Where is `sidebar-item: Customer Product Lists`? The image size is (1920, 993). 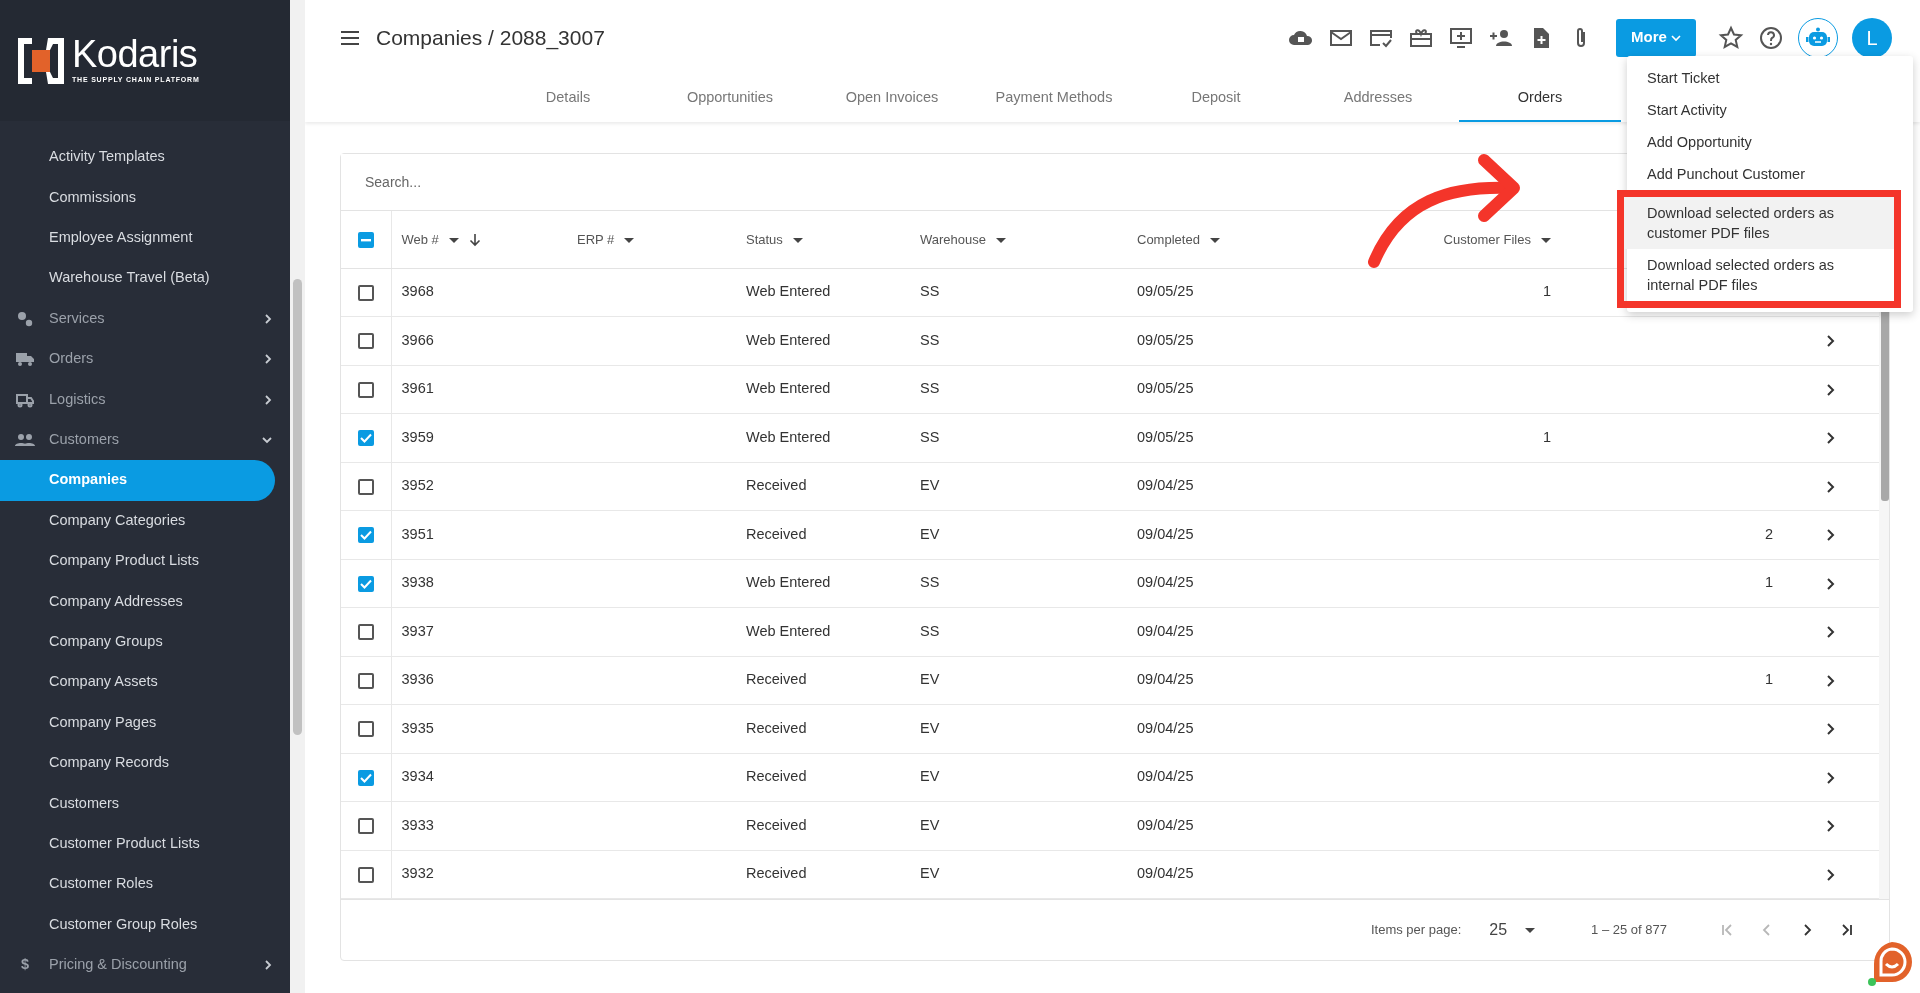 sidebar-item: Customer Product Lists is located at coordinates (137, 844).